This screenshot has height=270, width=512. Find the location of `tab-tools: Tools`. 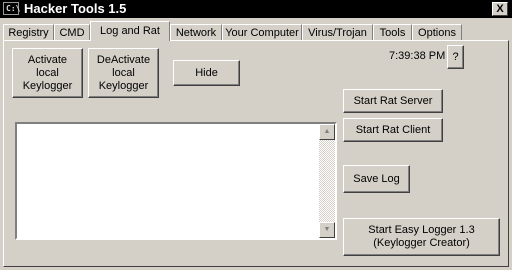

tab-tools: Tools is located at coordinates (392, 32).